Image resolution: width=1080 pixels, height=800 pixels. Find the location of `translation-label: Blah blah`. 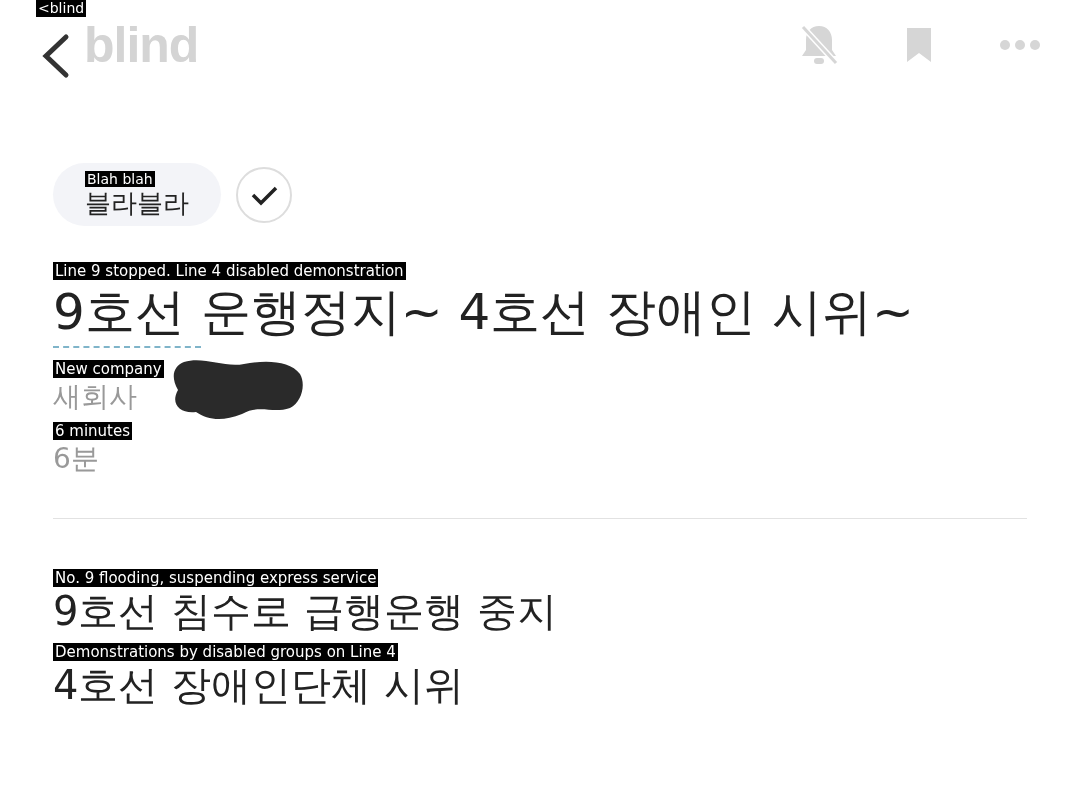

translation-label: Blah blah is located at coordinates (120, 178).